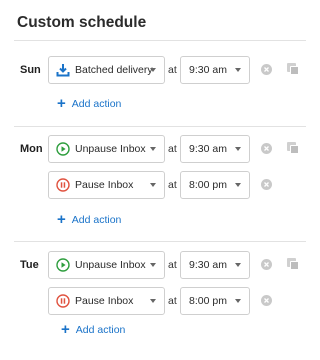 This screenshot has width=320, height=360. Describe the element at coordinates (30, 70) in the screenshot. I see `day-label-sun: Sun` at that location.